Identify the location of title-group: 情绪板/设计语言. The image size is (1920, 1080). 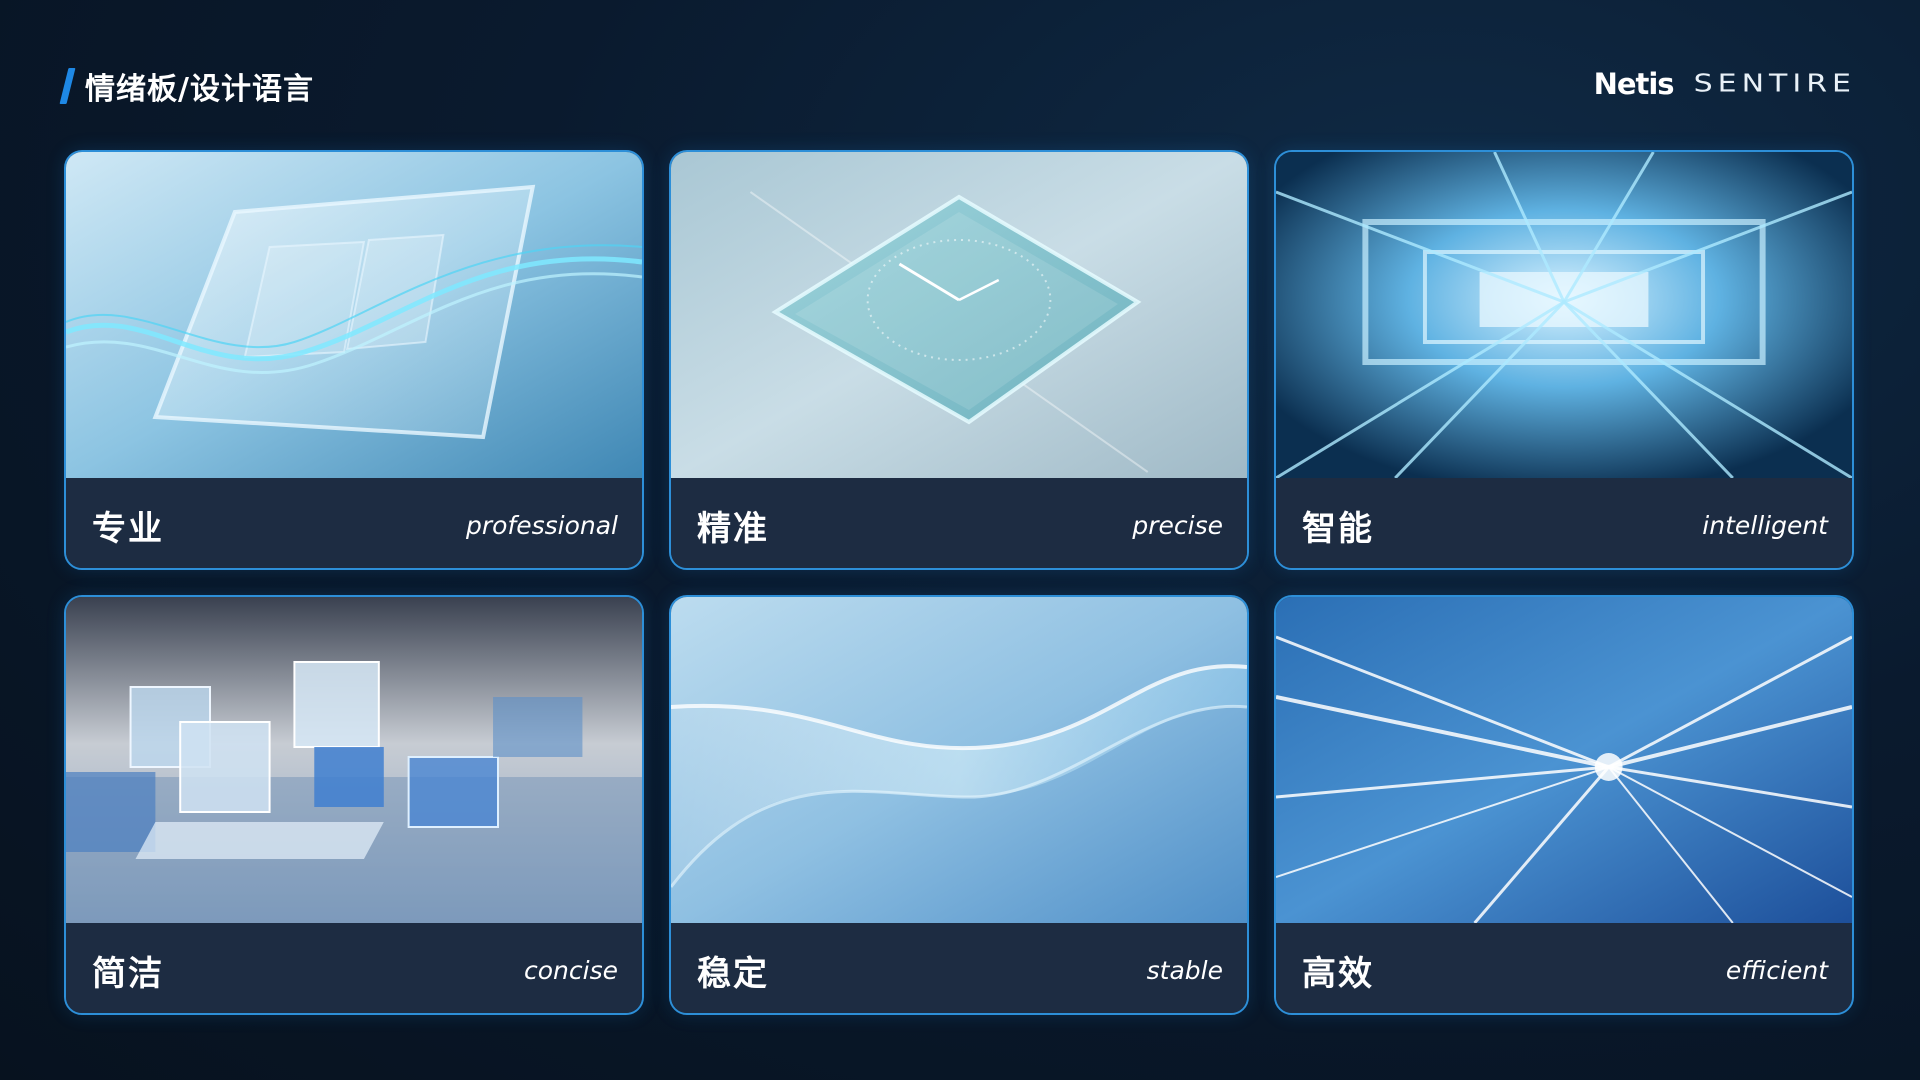
(186, 86).